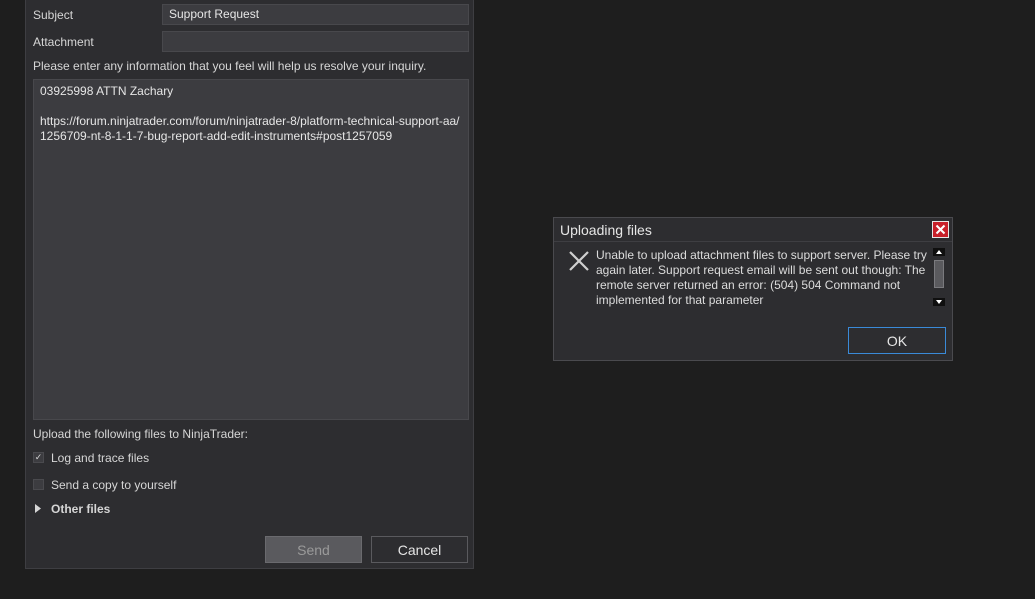 The image size is (1035, 599). Describe the element at coordinates (313, 549) in the screenshot. I see `send-button: Send` at that location.